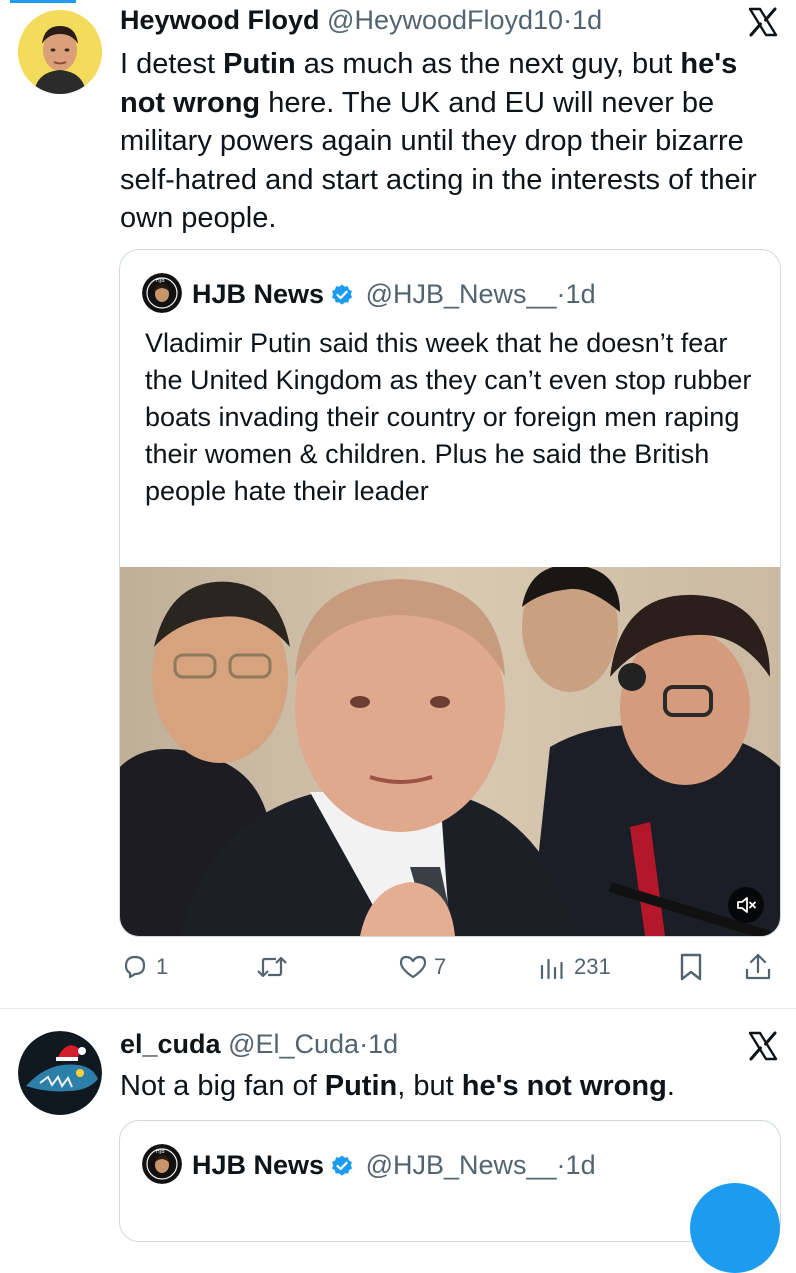 The width and height of the screenshot is (796, 1273). I want to click on reply-count: 1, so click(162, 966).